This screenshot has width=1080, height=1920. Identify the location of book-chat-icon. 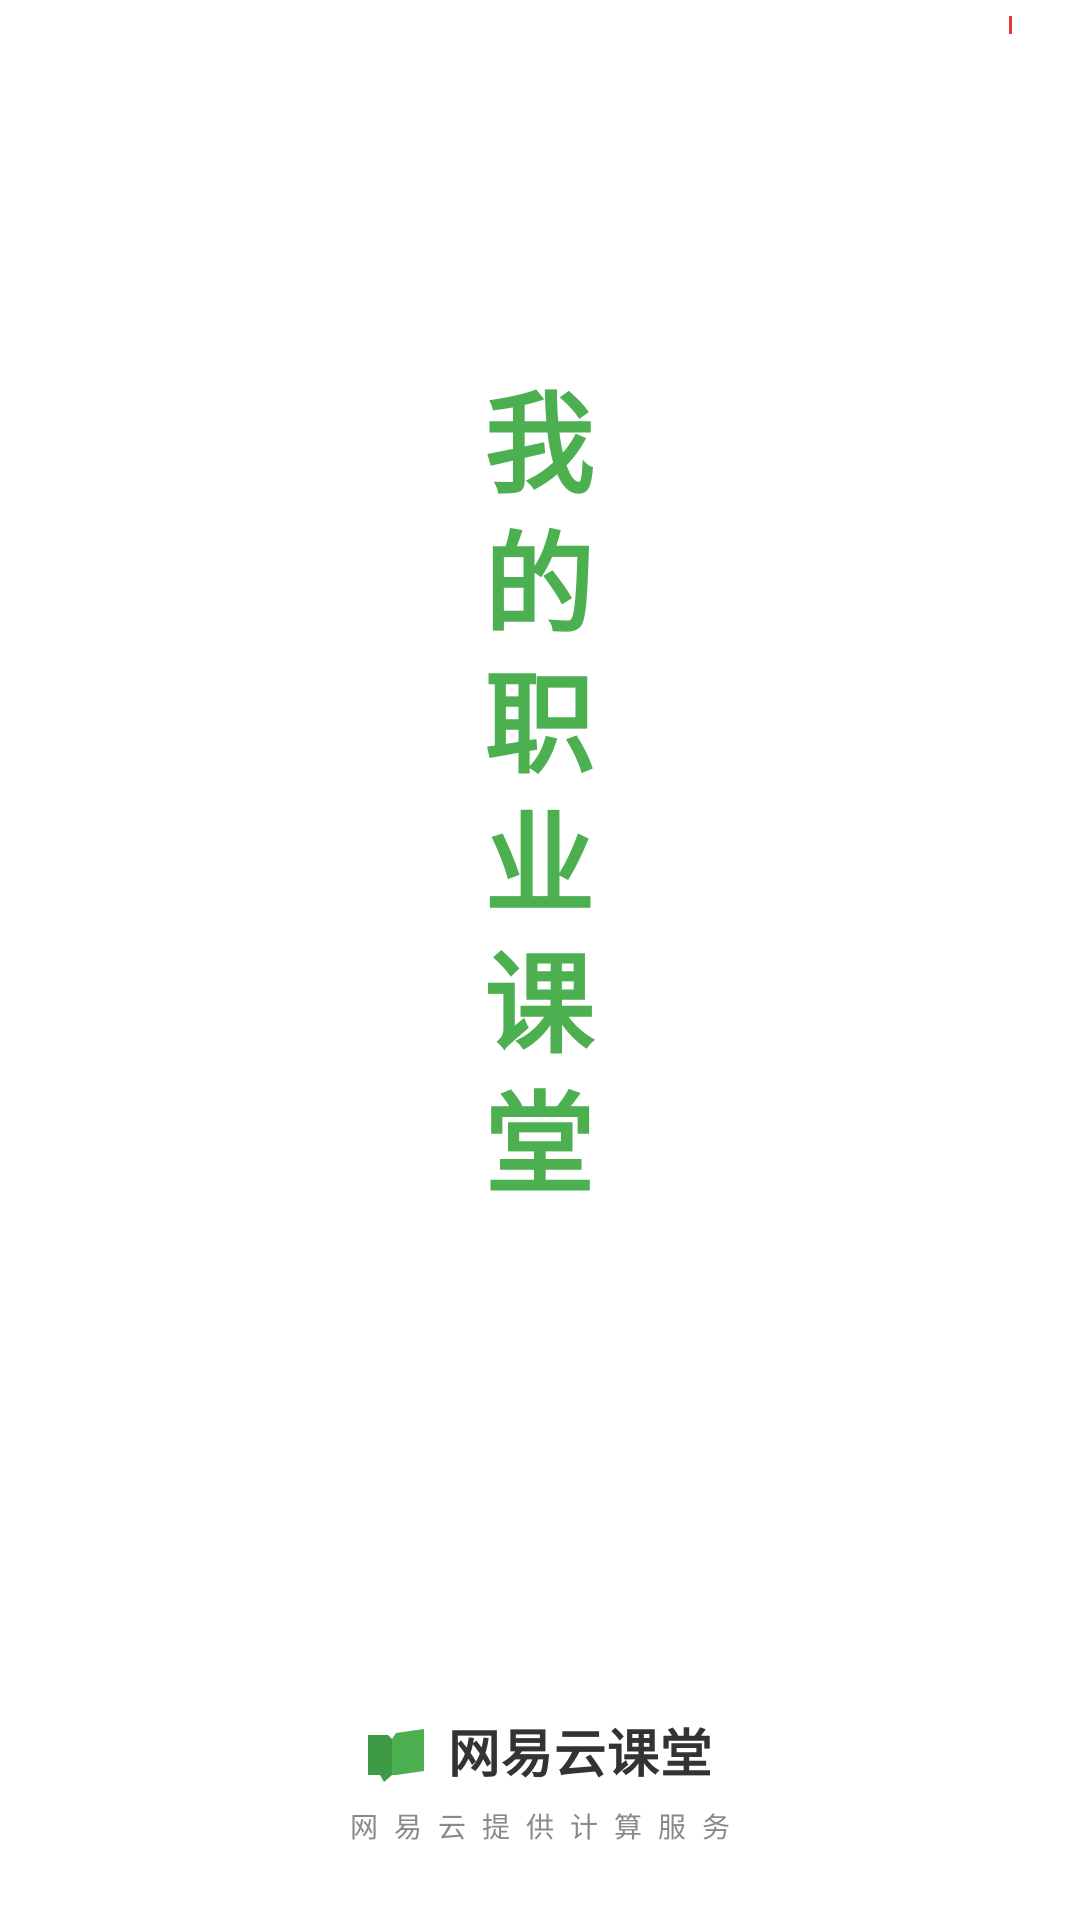
(396, 1755).